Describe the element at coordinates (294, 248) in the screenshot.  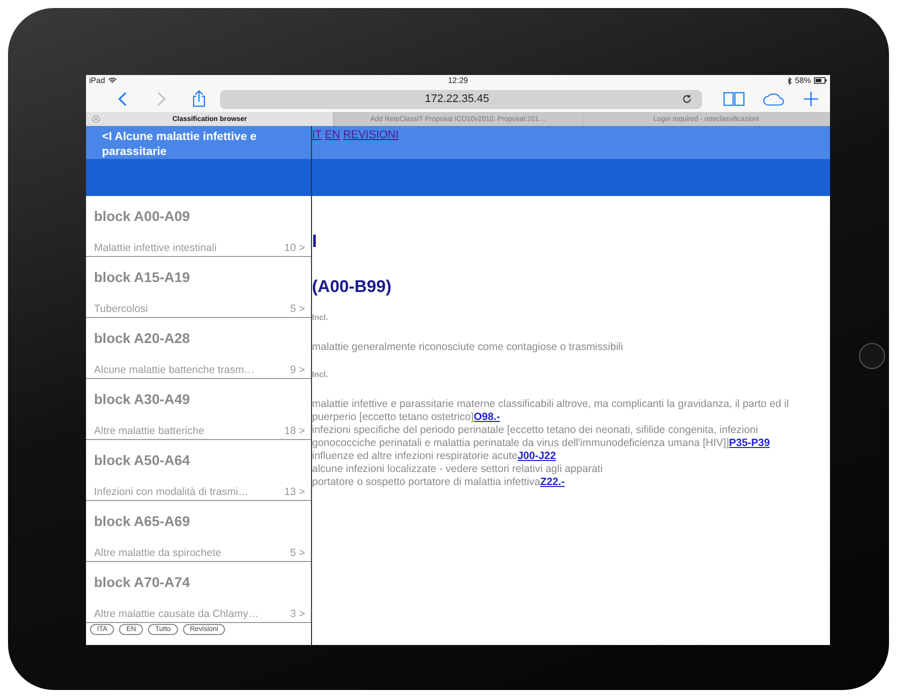
I see `item-count: 10 >` at that location.